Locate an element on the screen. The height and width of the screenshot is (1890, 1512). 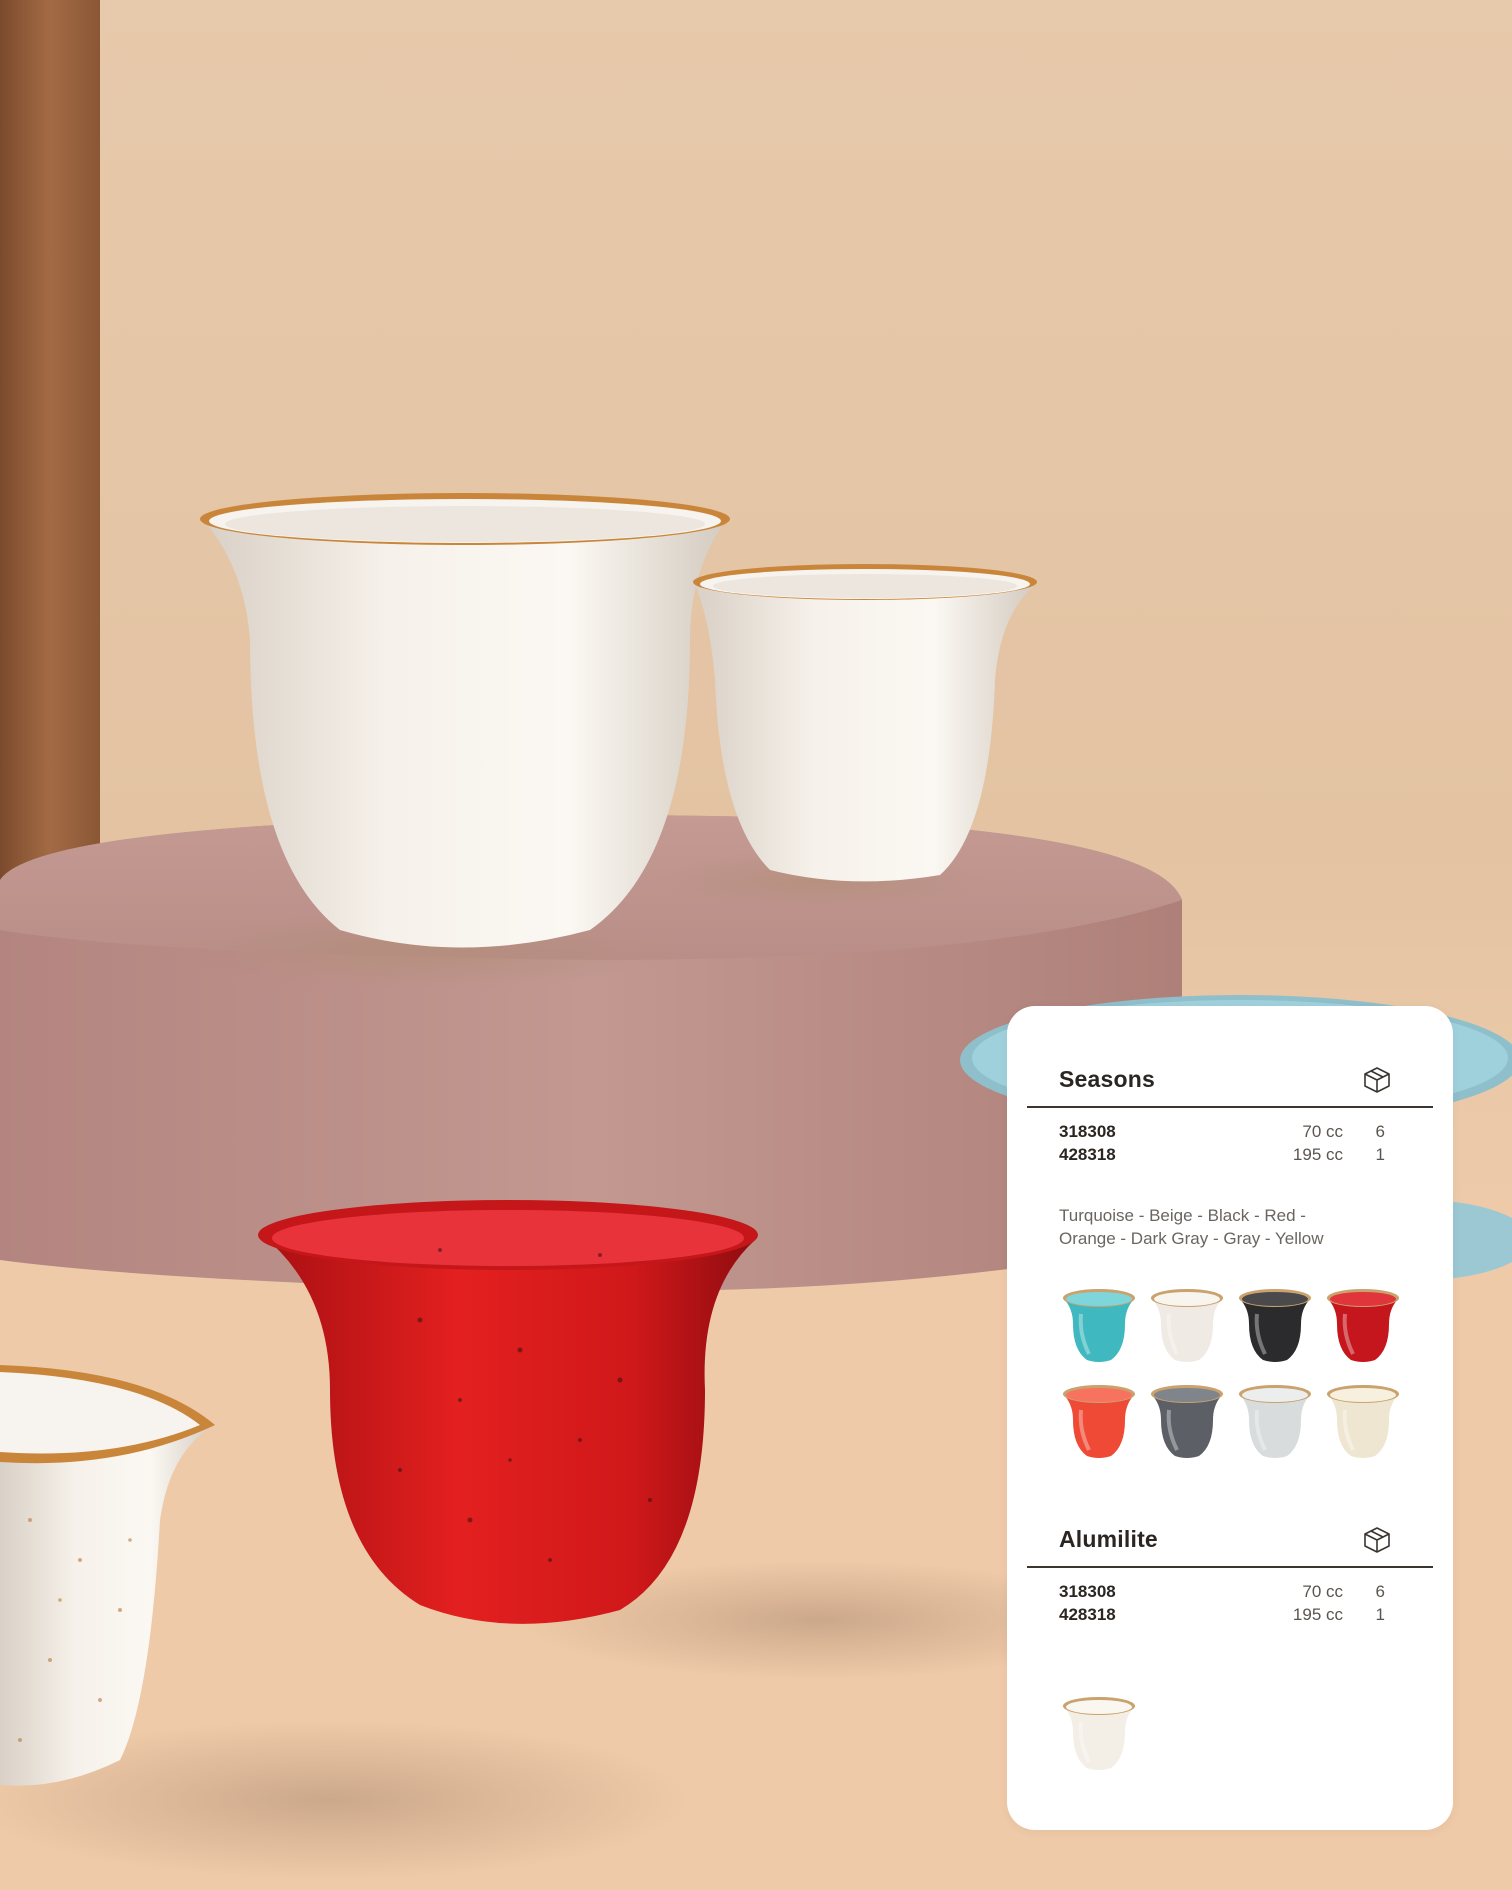
seasons-title: Seasons is located at coordinates (1107, 1079).